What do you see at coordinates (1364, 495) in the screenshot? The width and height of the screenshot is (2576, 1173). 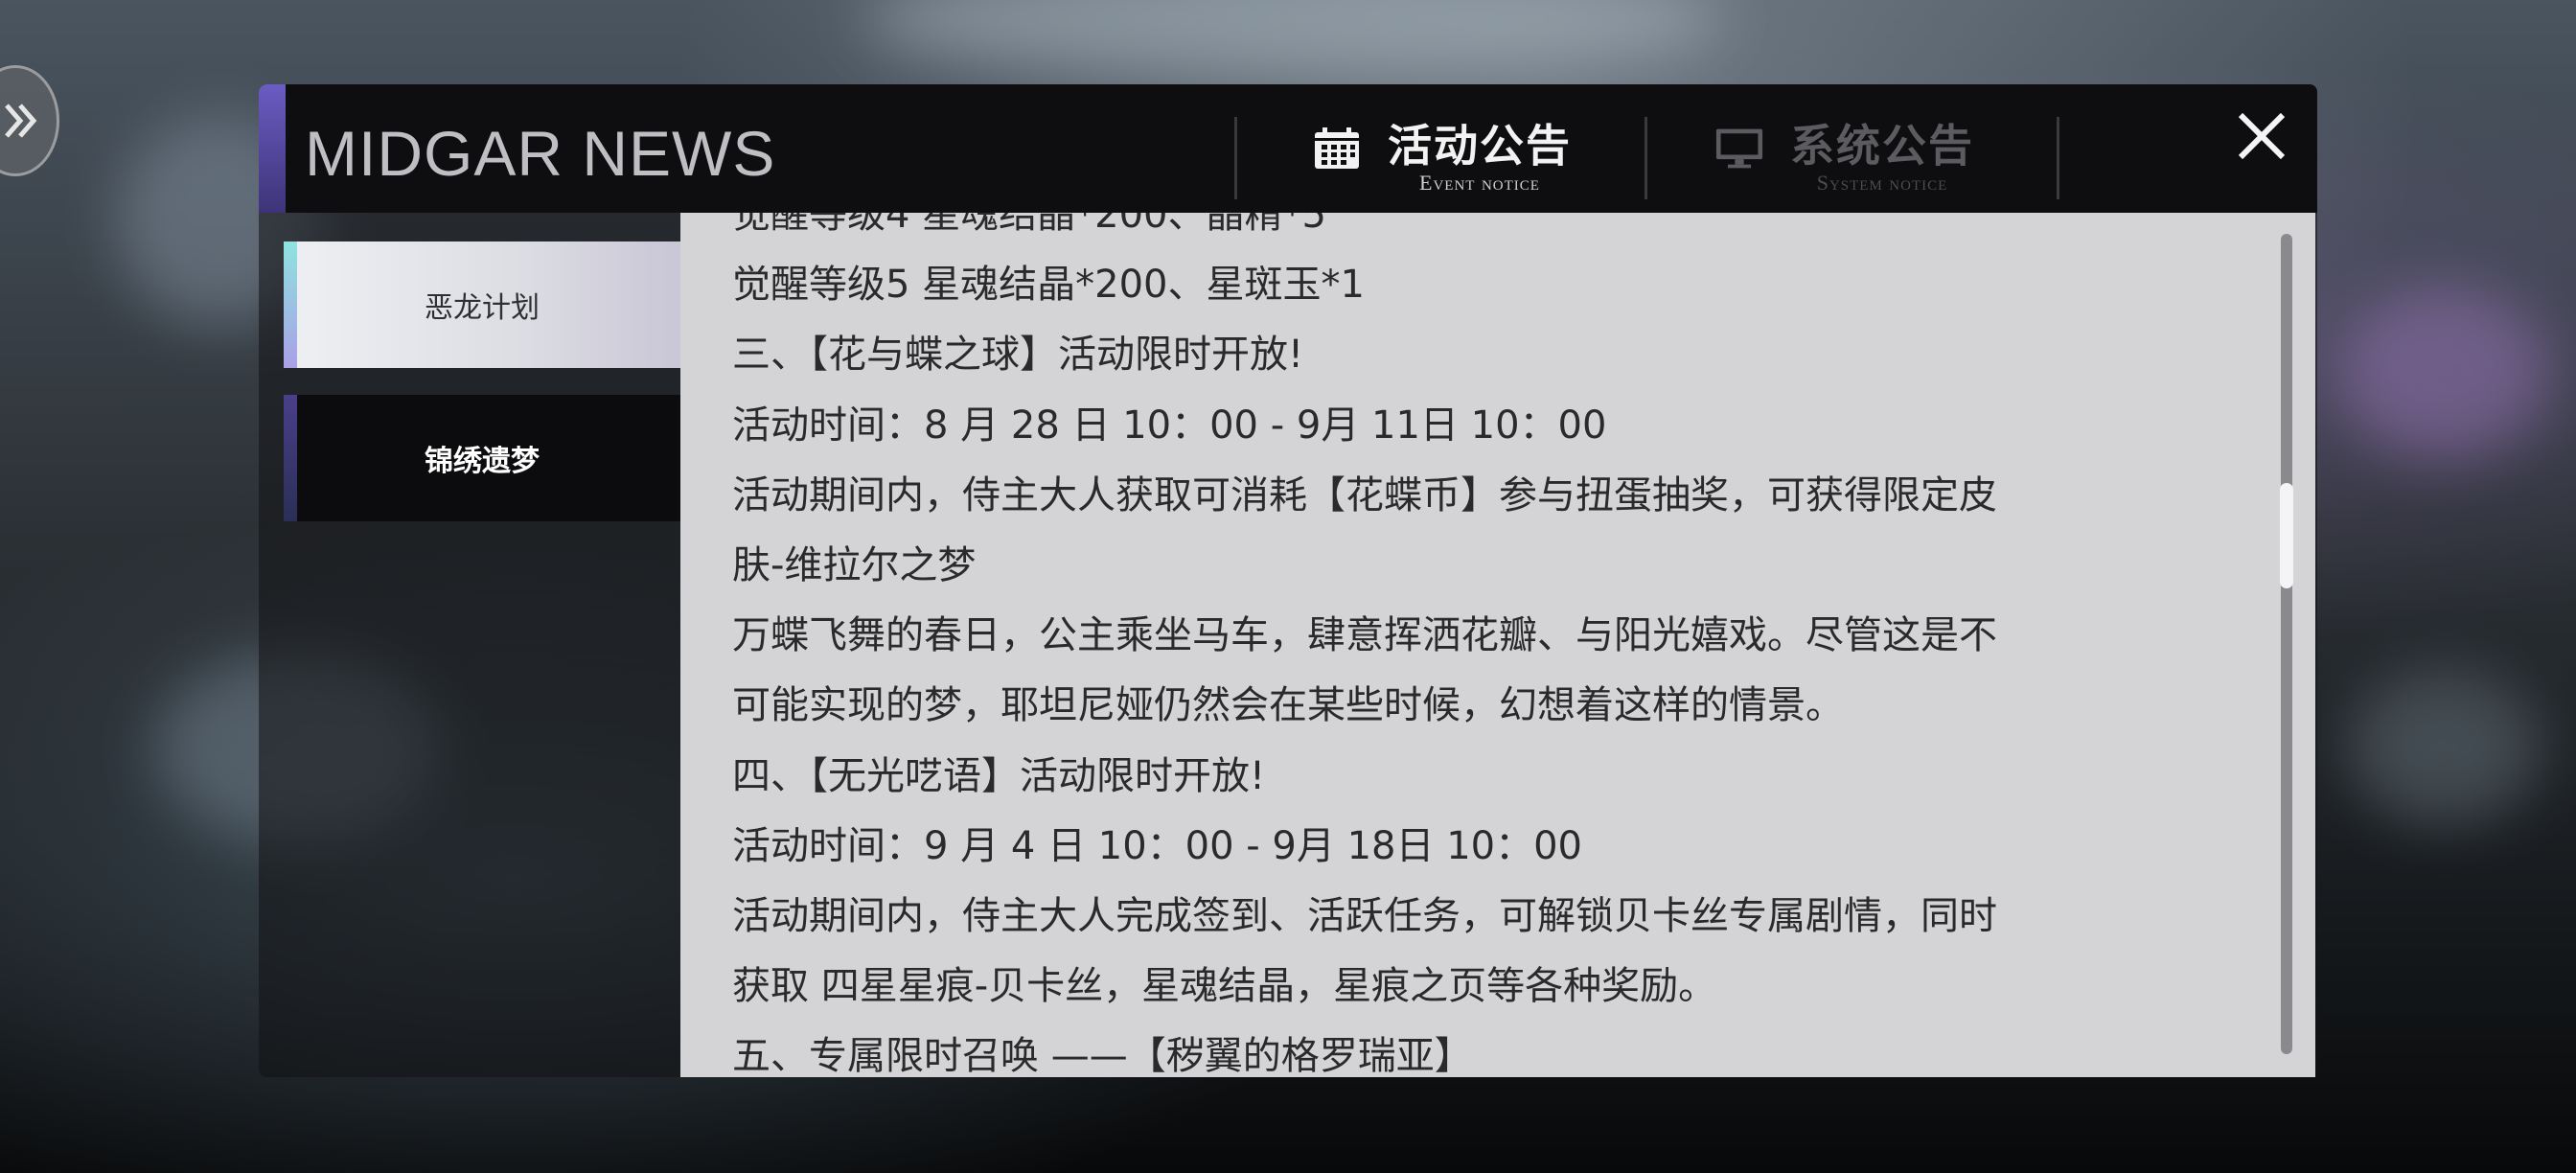 I see `content-line: 活动期间内，侍主大人获取可消耗【花蝶币】参与扭蛋抽奖，可获得限定皮` at bounding box center [1364, 495].